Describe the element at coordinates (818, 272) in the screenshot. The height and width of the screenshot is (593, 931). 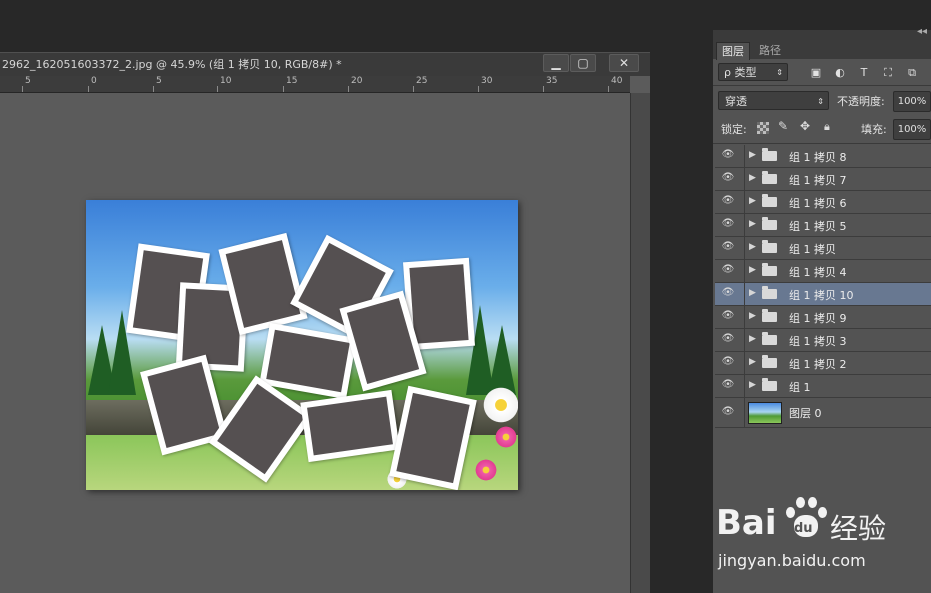
I see `layer-name: 组 1 拷贝 4` at that location.